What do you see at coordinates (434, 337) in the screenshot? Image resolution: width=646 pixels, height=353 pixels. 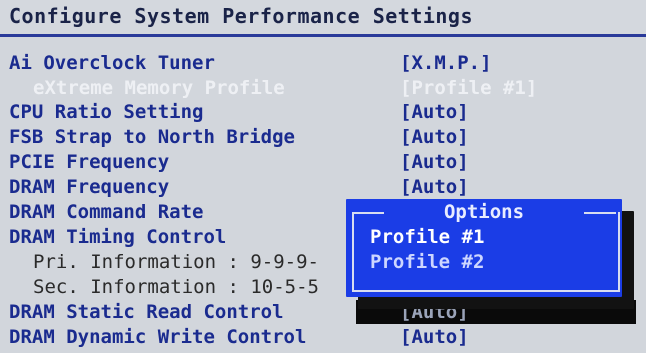 I see `setting-dram-dynamic-write-value: [Auto]` at bounding box center [434, 337].